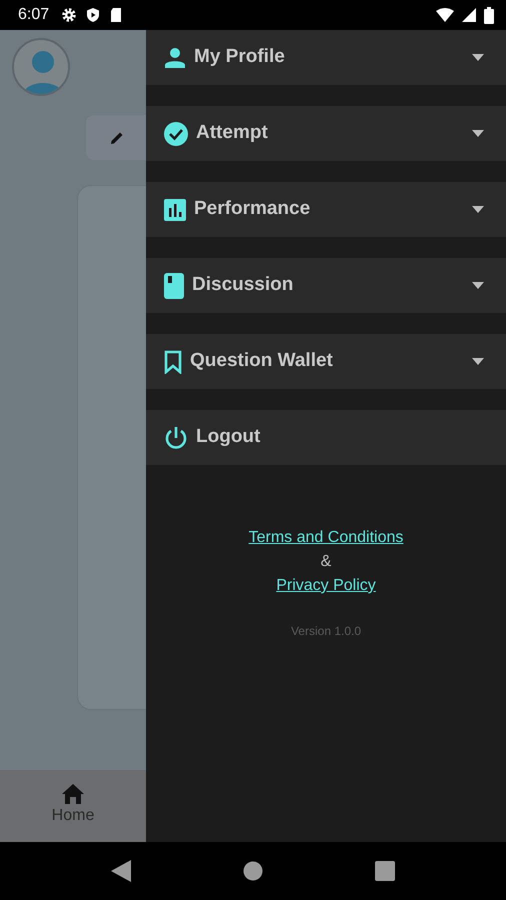 This screenshot has height=900, width=506. I want to click on wifi-icon, so click(445, 15).